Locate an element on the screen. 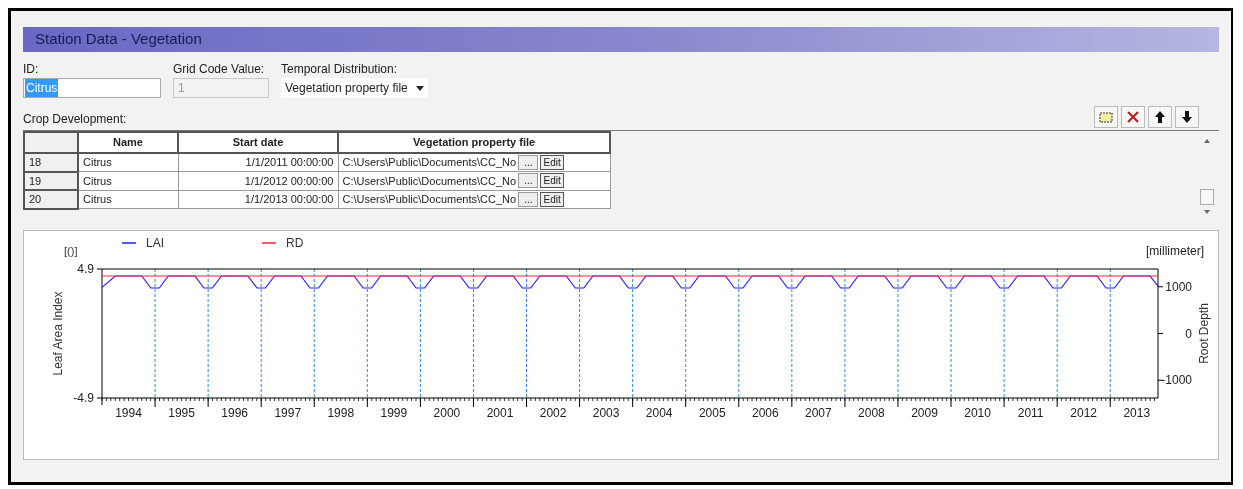 This screenshot has height=489, width=1243. arrow-up-icon is located at coordinates (1160, 117).